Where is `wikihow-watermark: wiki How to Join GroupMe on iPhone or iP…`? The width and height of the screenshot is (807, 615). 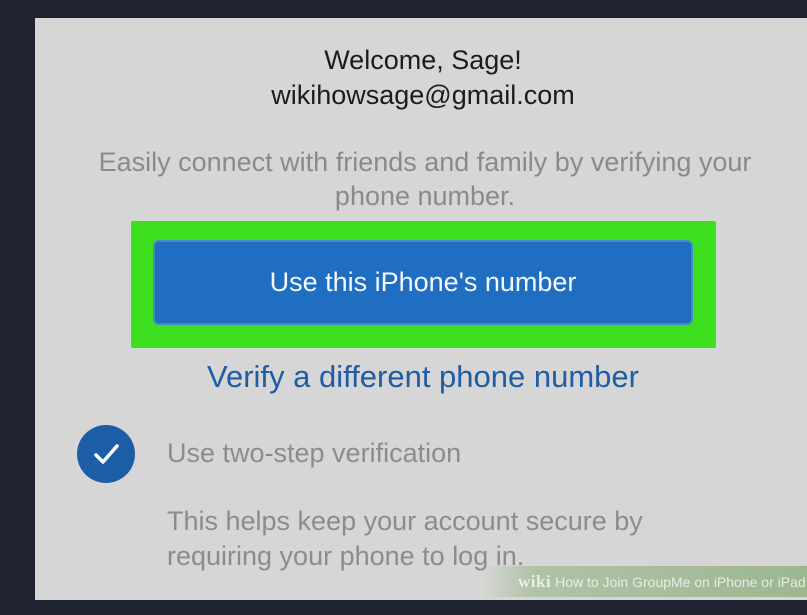
wikihow-watermark: wiki How to Join GroupMe on iPhone or iP… is located at coordinates (644, 581).